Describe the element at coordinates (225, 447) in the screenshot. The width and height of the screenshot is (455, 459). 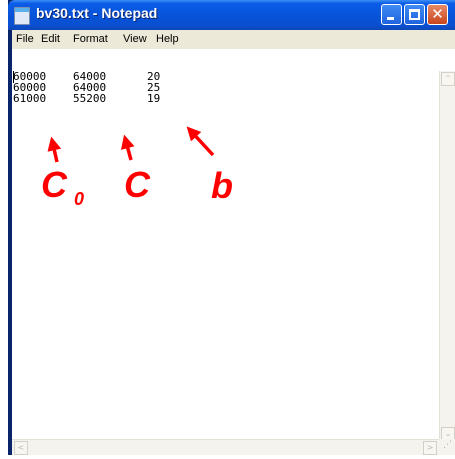
I see `horizontal-scrollbar: < >` at that location.